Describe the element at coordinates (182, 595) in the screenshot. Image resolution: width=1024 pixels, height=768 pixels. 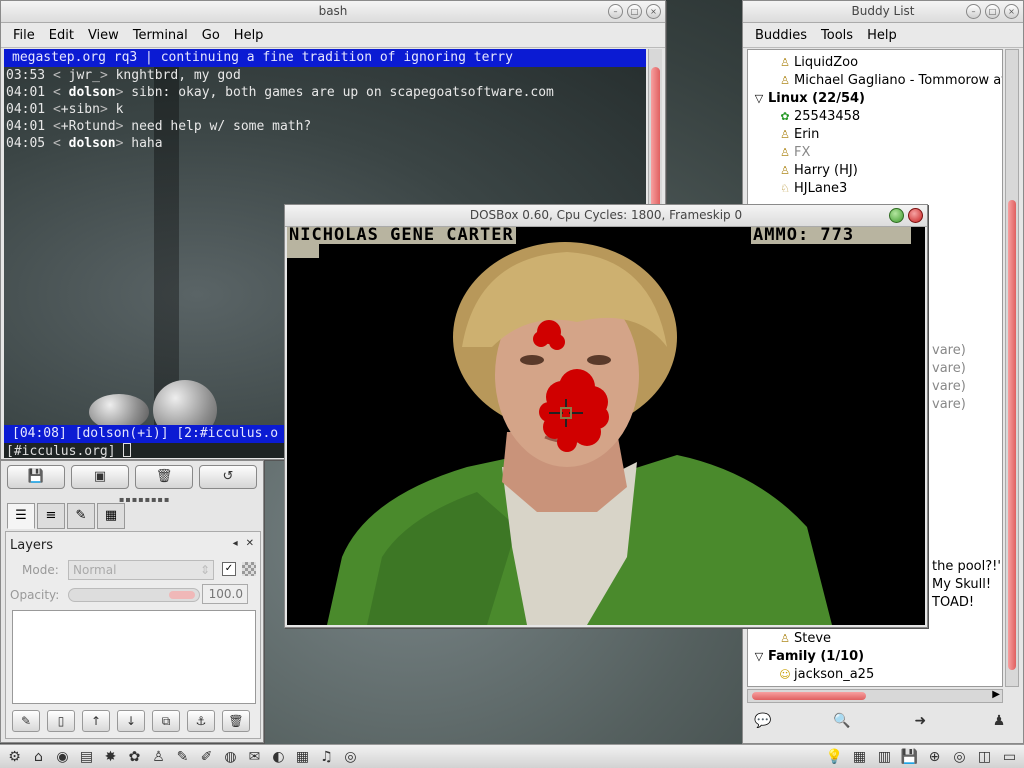
I see `slider-knob` at that location.